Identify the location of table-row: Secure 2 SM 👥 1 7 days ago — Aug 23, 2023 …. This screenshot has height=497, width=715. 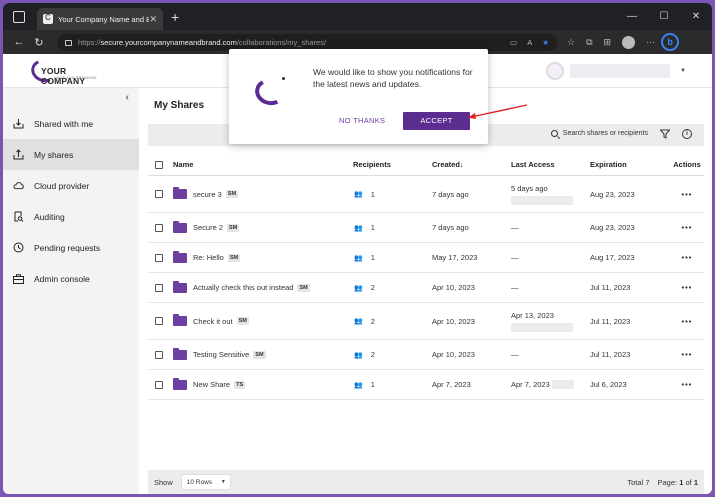
(426, 228).